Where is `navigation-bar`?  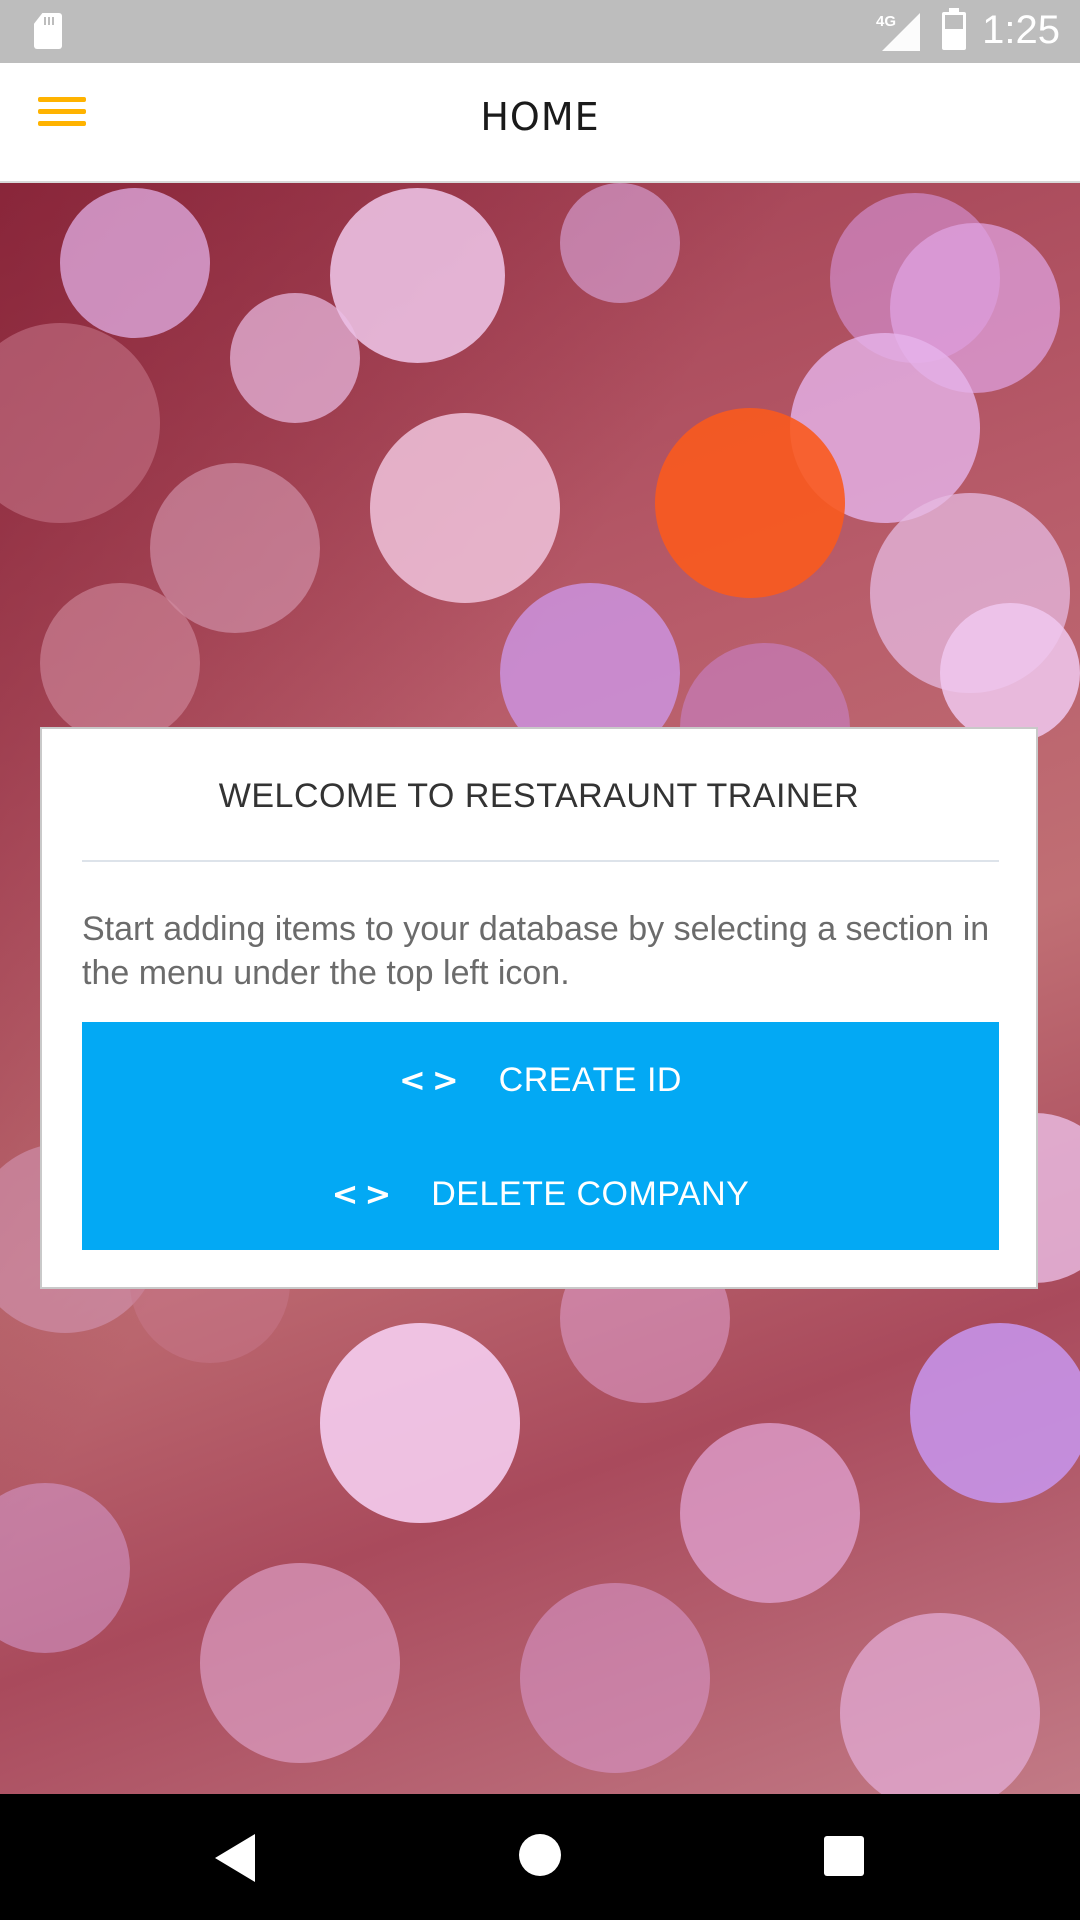 navigation-bar is located at coordinates (540, 1857).